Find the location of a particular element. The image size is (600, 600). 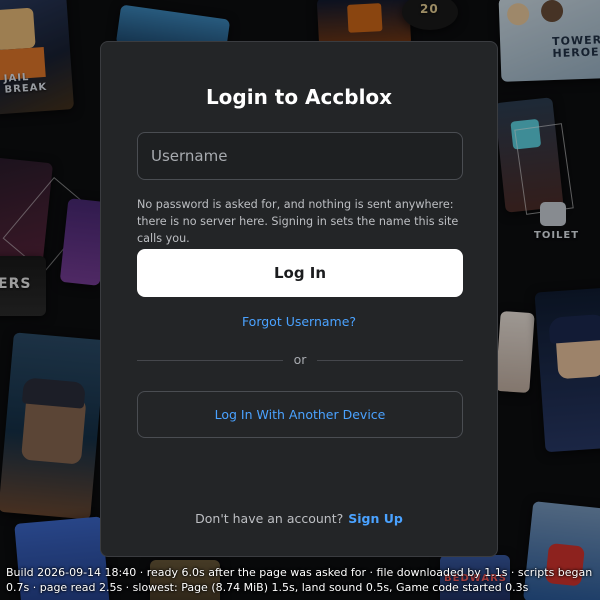

username-input is located at coordinates (300, 156).